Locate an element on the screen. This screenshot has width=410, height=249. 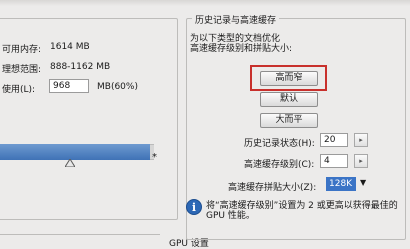
available-memory-label: 可用内存: is located at coordinates (22, 50).